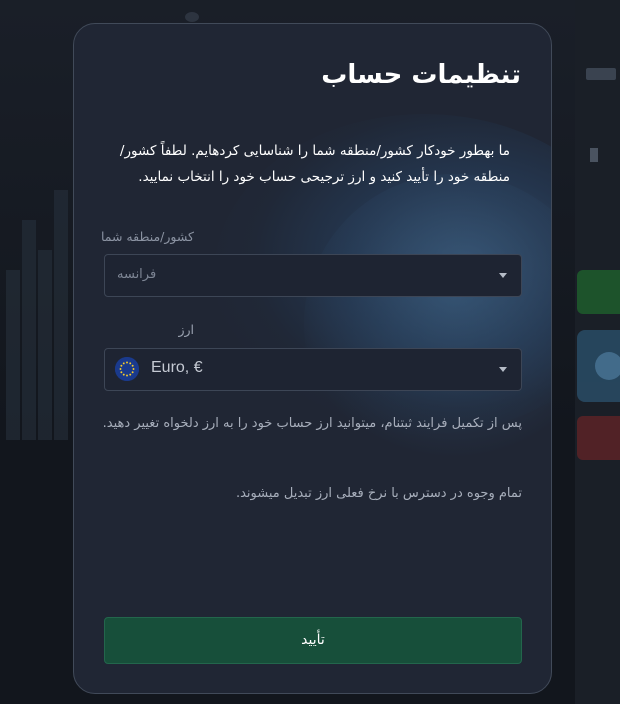  Describe the element at coordinates (147, 236) in the screenshot. I see `country-label: کشور/منطقه شما` at that location.